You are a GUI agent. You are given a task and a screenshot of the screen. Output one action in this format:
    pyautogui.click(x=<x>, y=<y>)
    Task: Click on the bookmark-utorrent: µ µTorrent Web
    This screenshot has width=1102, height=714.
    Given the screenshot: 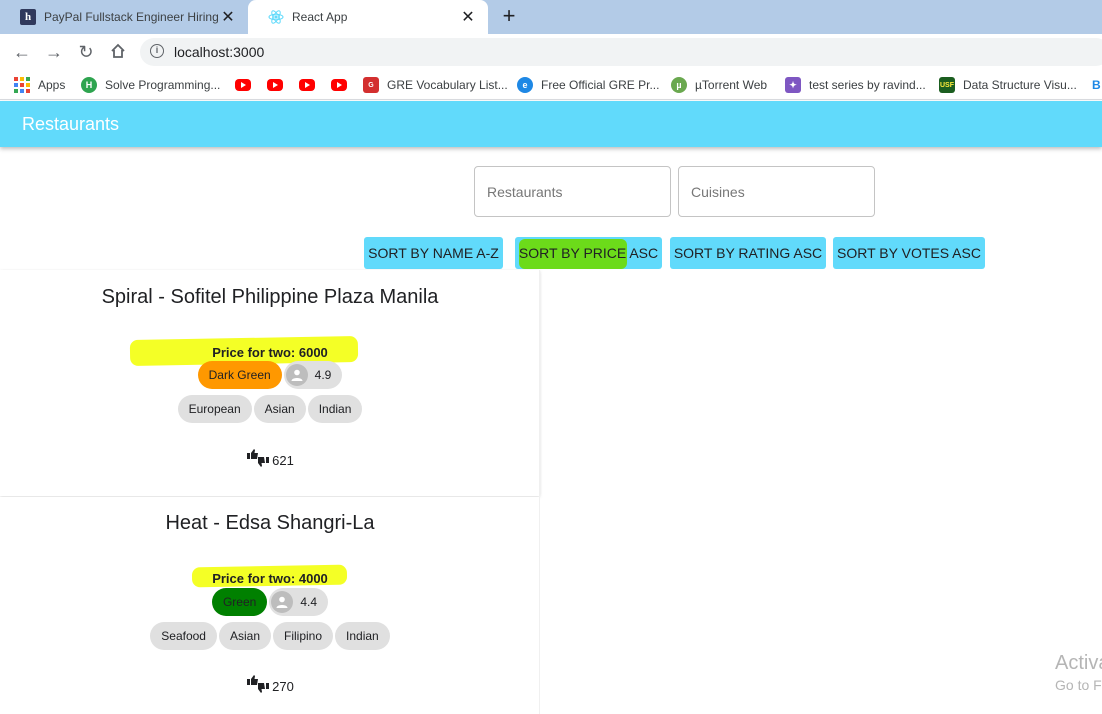 What is the action you would take?
    pyautogui.click(x=719, y=85)
    